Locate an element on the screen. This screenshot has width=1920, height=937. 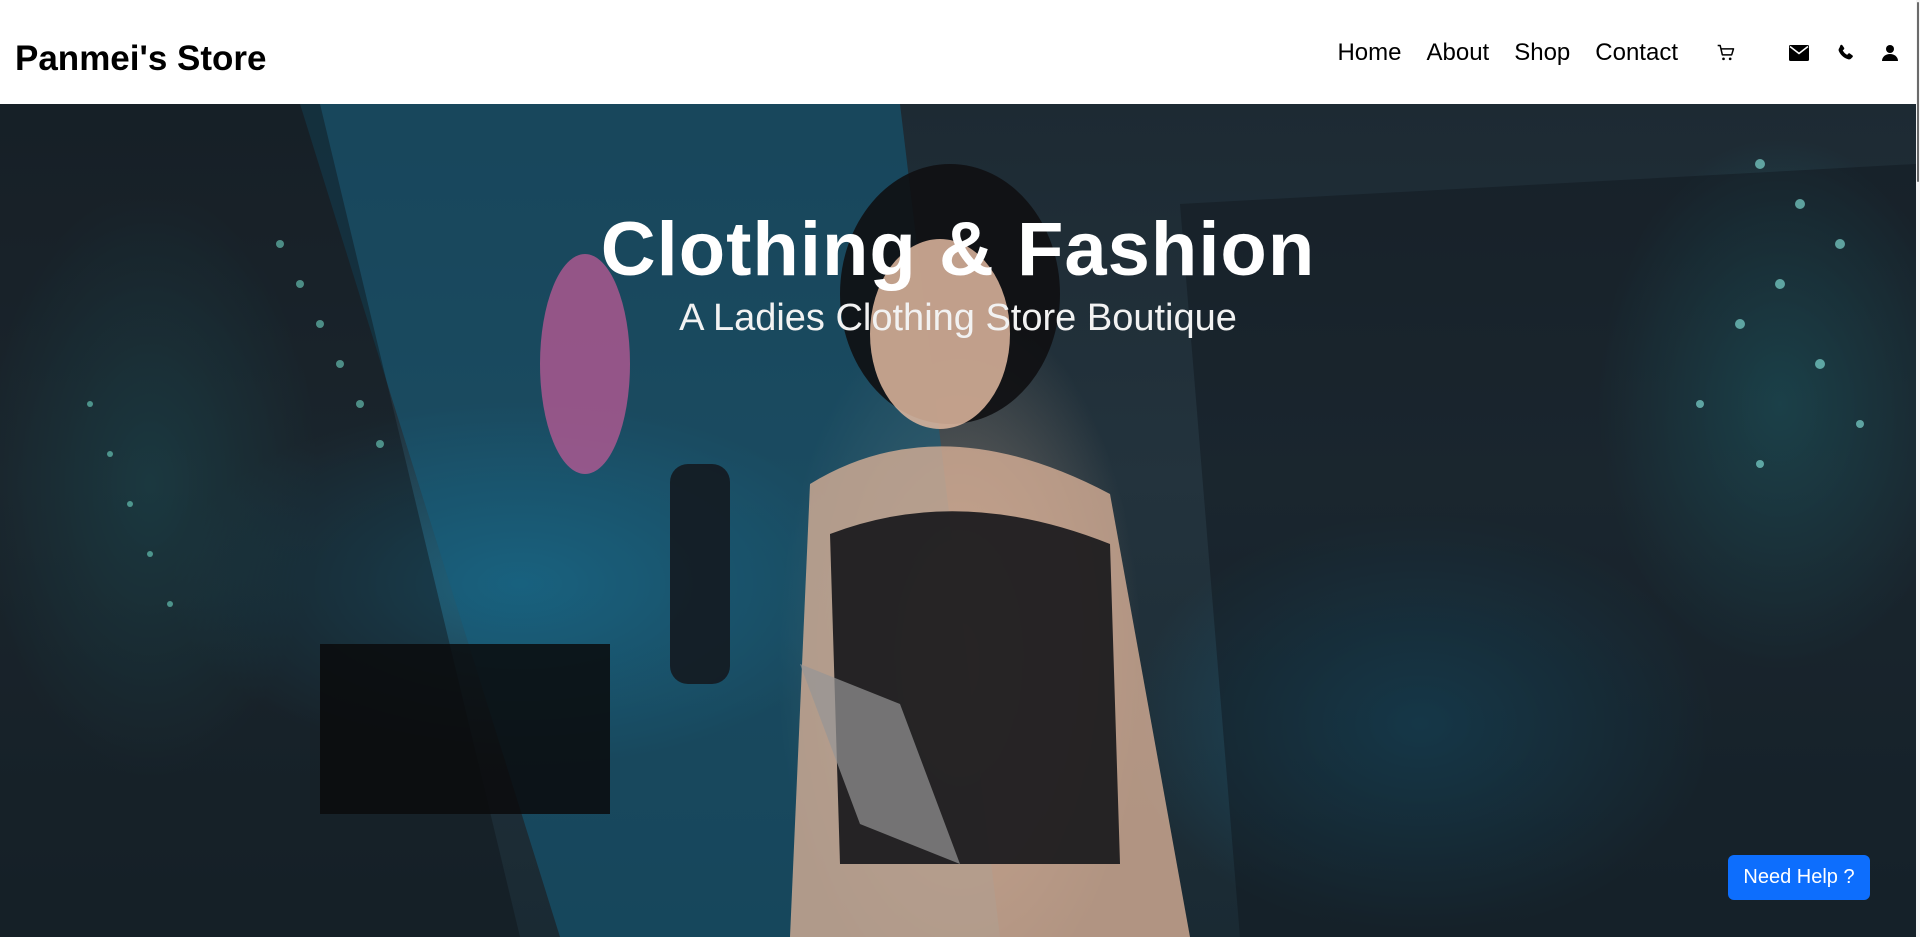
main-nav: Home About Shop Contact is located at coordinates (1619, 53).